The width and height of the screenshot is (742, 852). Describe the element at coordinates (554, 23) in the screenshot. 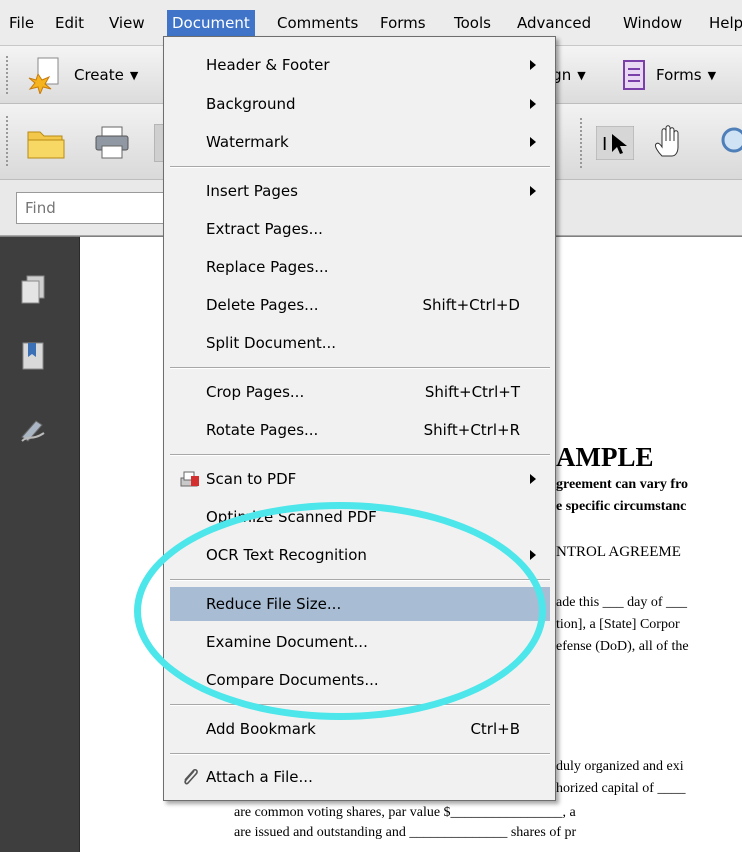

I see `menu-advanced: Advanced` at that location.